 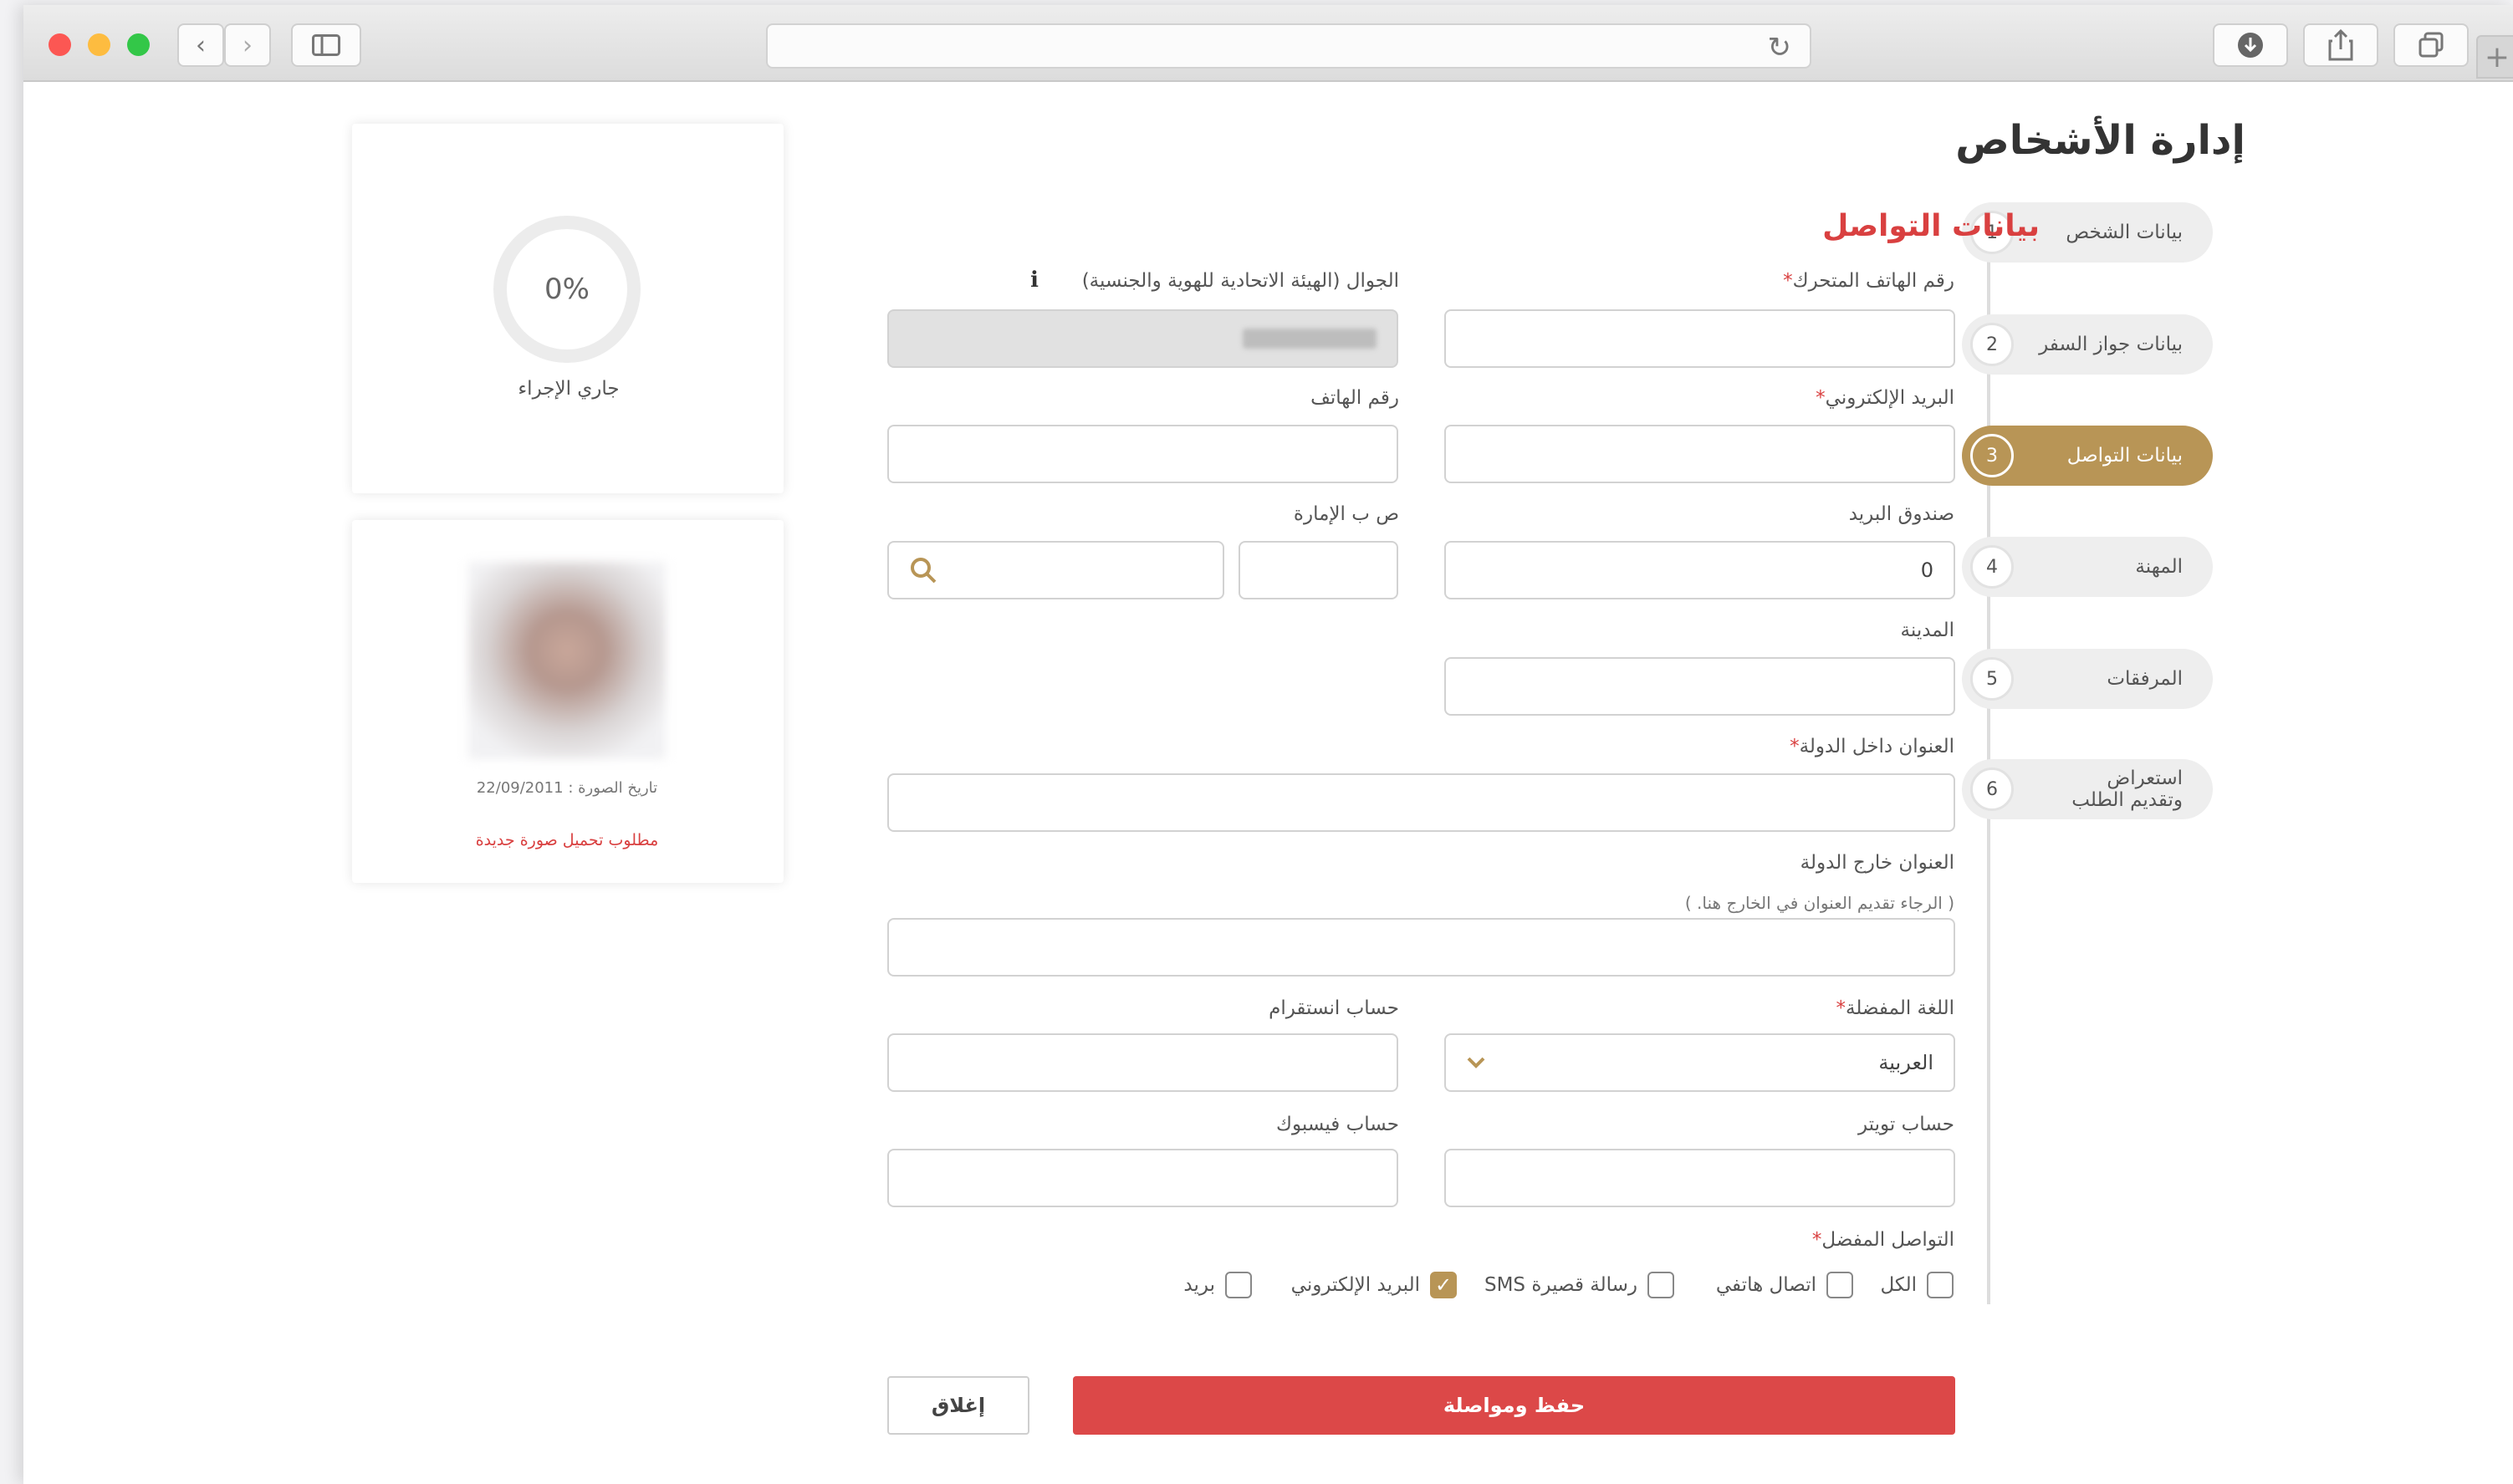 What do you see at coordinates (1992, 567) in the screenshot?
I see `step-number: 4` at bounding box center [1992, 567].